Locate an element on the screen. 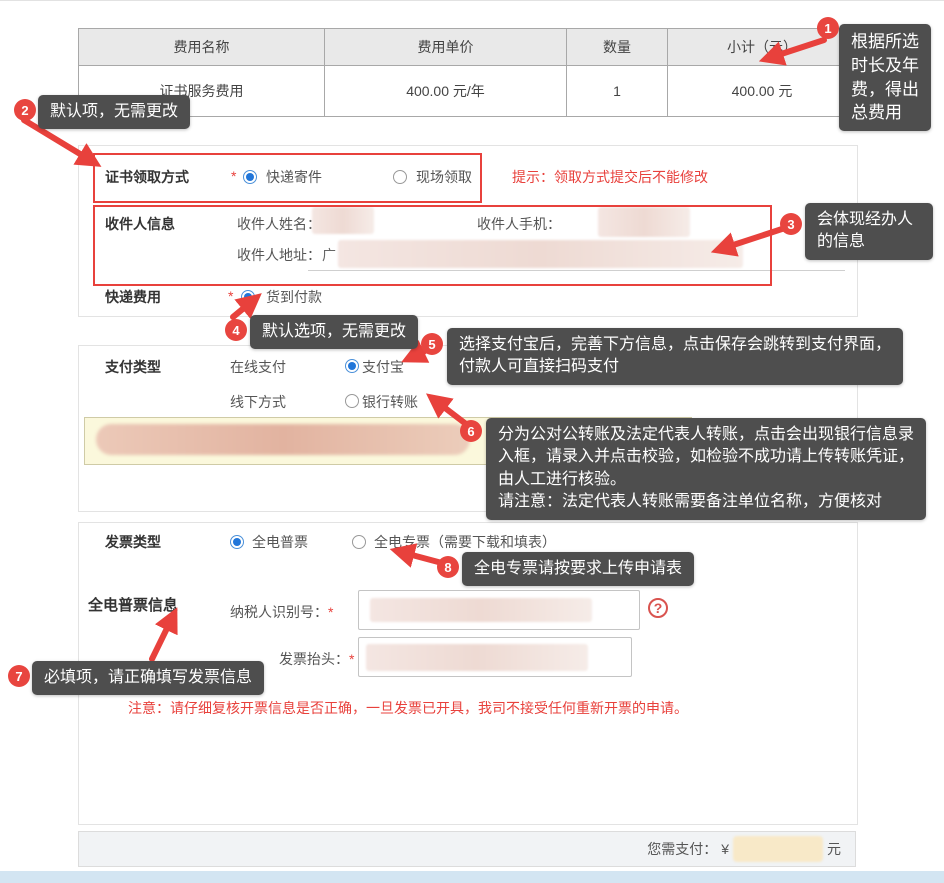 The width and height of the screenshot is (944, 883). bank-transfer-radio is located at coordinates (352, 401).